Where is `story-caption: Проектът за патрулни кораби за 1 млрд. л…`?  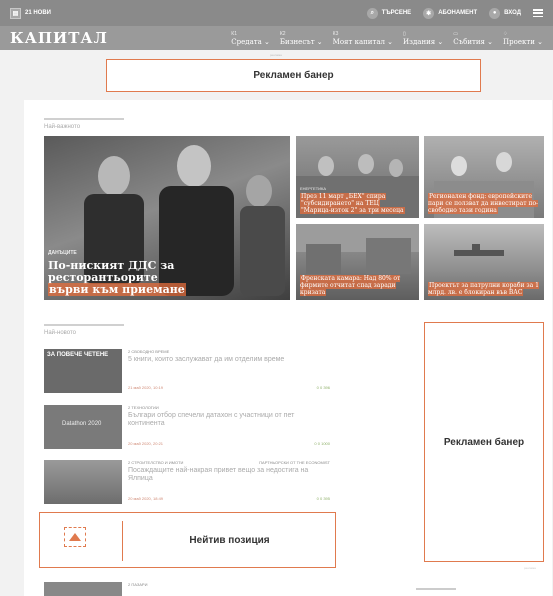
story-caption: Проектът за патрулни кораби за 1 млрд. л… is located at coordinates (484, 289).